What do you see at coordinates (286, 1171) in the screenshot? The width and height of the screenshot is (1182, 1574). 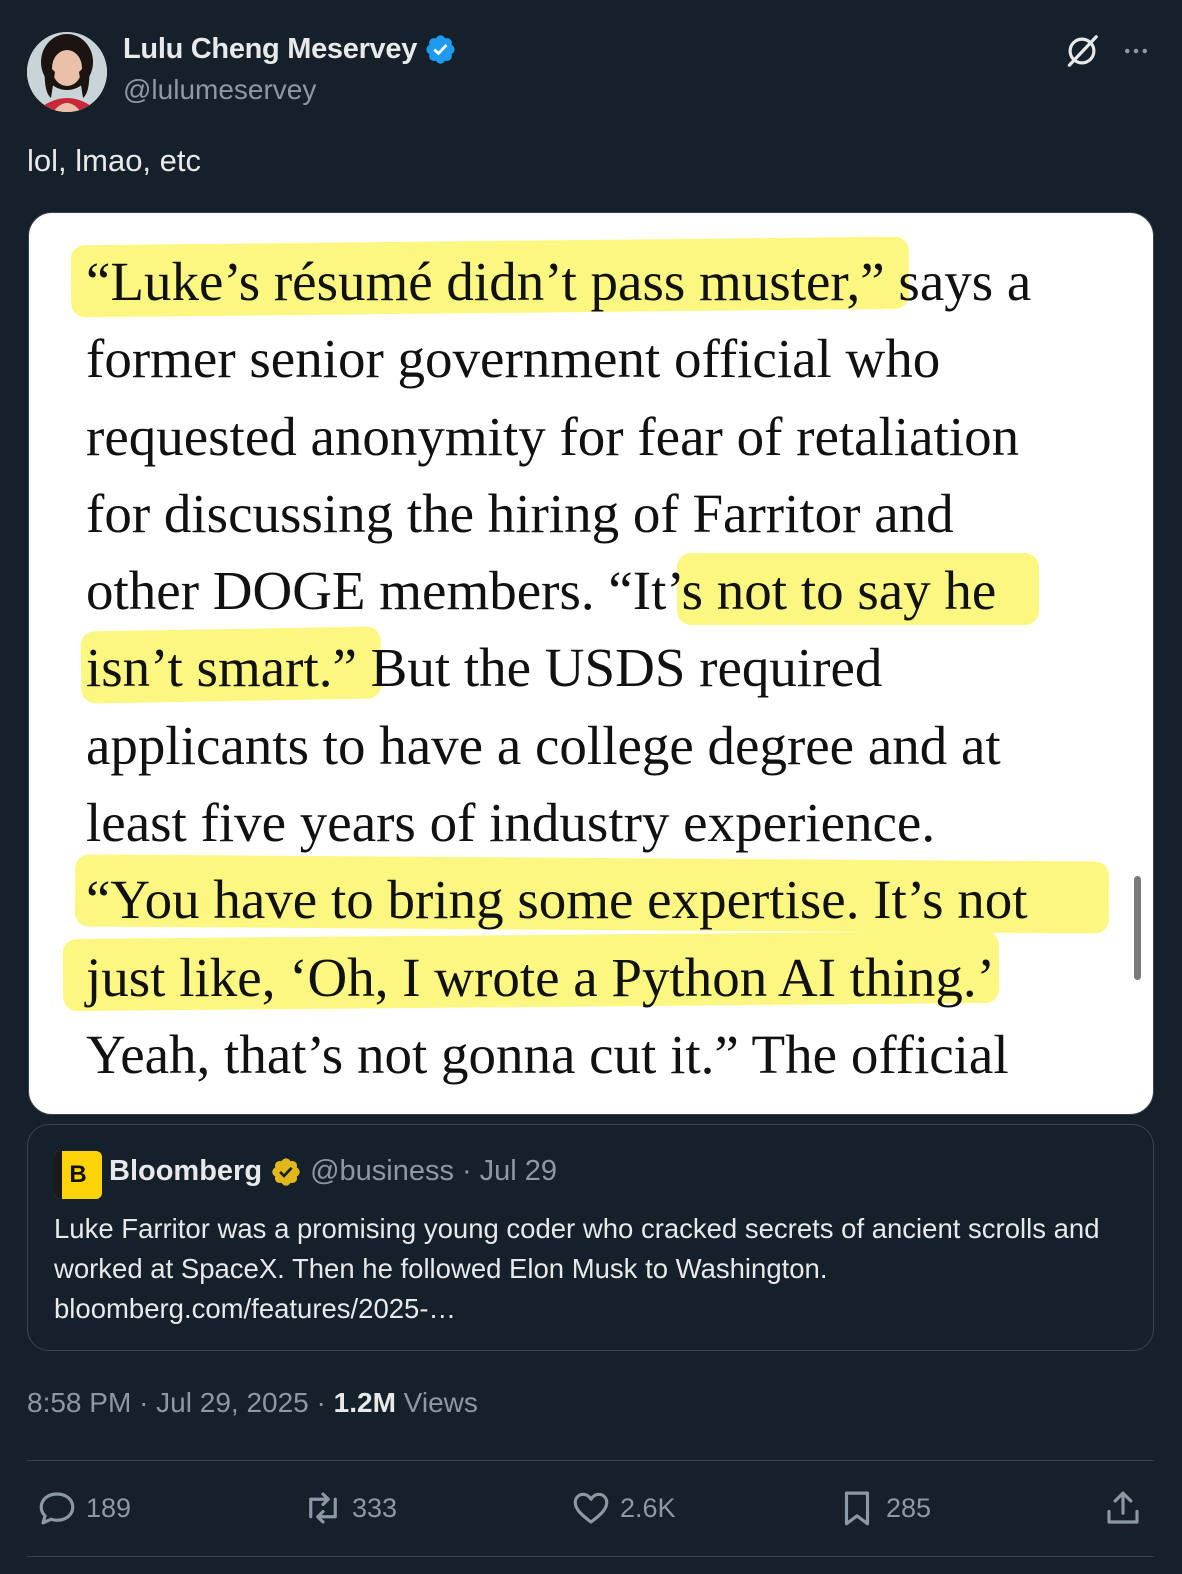 I see `verified-gold-badge-icon` at bounding box center [286, 1171].